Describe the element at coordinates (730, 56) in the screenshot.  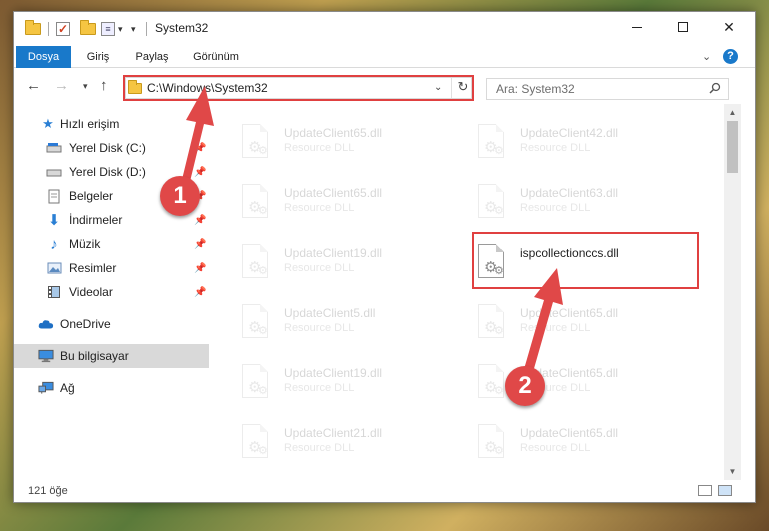
I see `help-icon: ?` at that location.